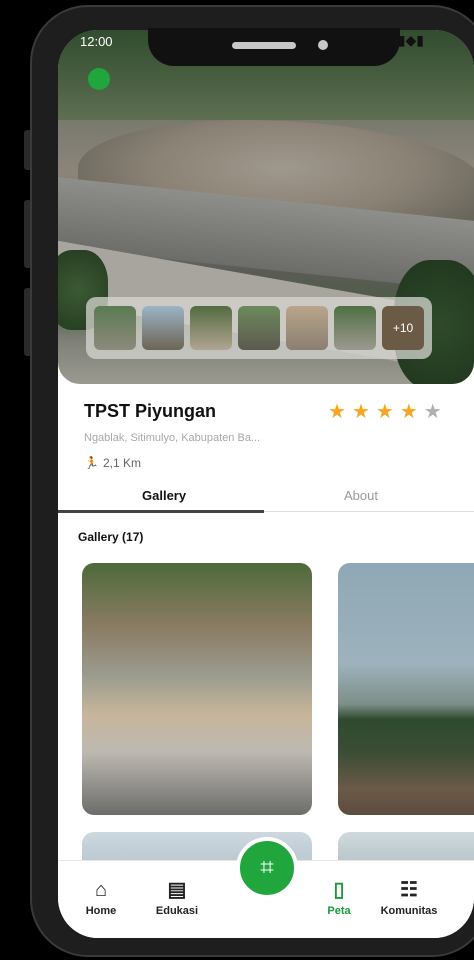 Image resolution: width=474 pixels, height=960 pixels. What do you see at coordinates (410, 40) in the screenshot?
I see `status-icons: ▮◆▮` at bounding box center [410, 40].